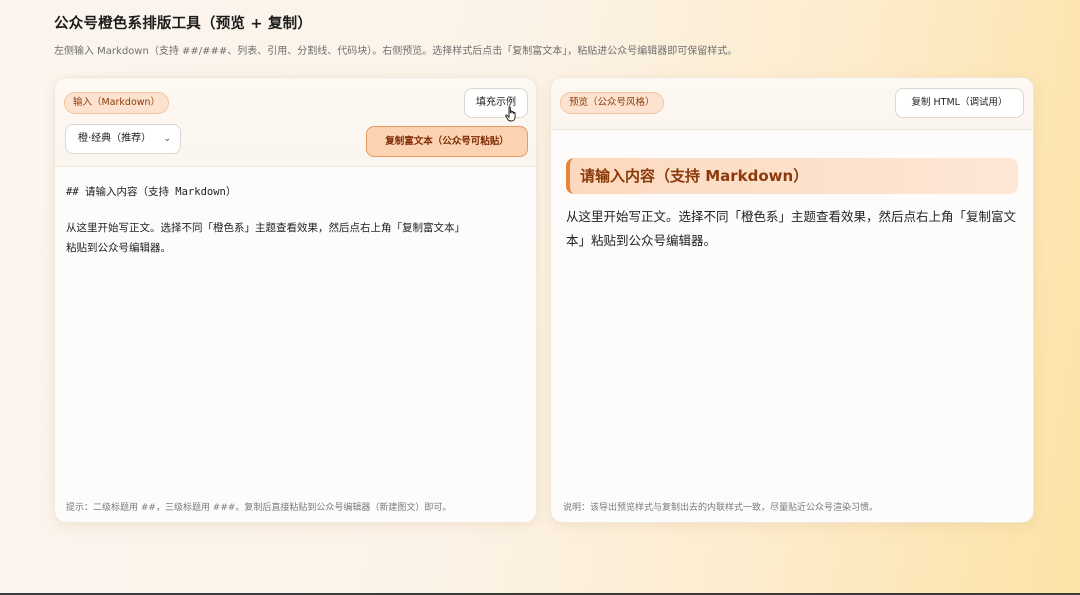 The height and width of the screenshot is (595, 1080). I want to click on preview-toolbar: 预览（公众号风格） 复制 HTML（调试用）, so click(792, 104).